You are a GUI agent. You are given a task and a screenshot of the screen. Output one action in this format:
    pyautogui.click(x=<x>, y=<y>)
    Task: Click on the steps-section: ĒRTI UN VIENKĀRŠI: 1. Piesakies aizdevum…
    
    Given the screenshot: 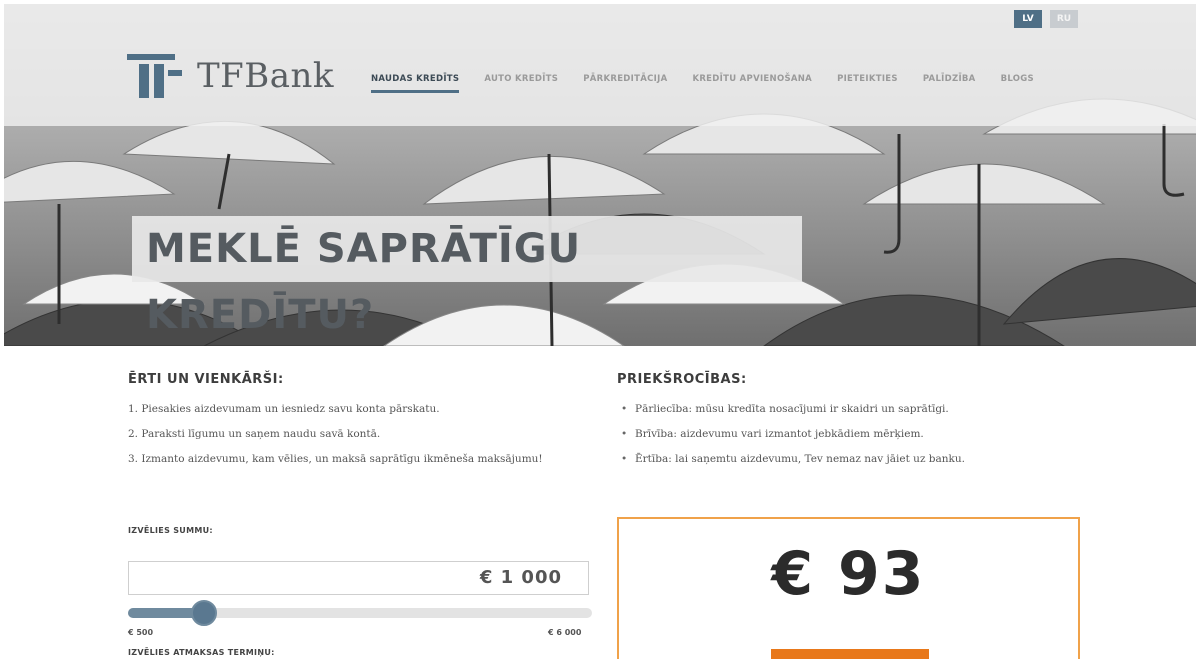 What is the action you would take?
    pyautogui.click(x=358, y=422)
    